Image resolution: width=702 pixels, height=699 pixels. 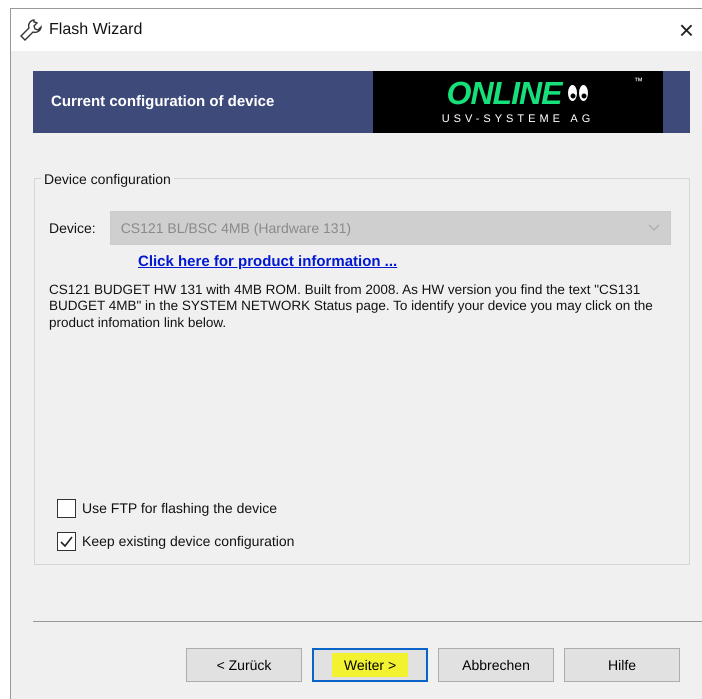 What do you see at coordinates (72, 228) in the screenshot?
I see `device-label: Device:` at bounding box center [72, 228].